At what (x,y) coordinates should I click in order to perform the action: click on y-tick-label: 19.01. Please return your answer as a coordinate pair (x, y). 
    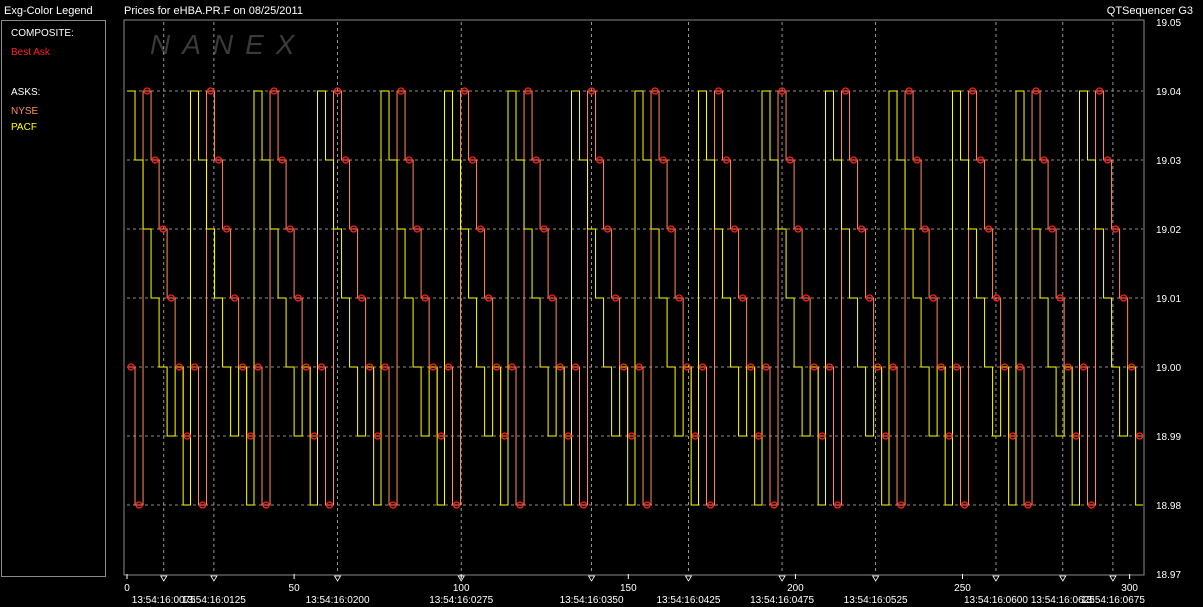
    Looking at the image, I should click on (1168, 299).